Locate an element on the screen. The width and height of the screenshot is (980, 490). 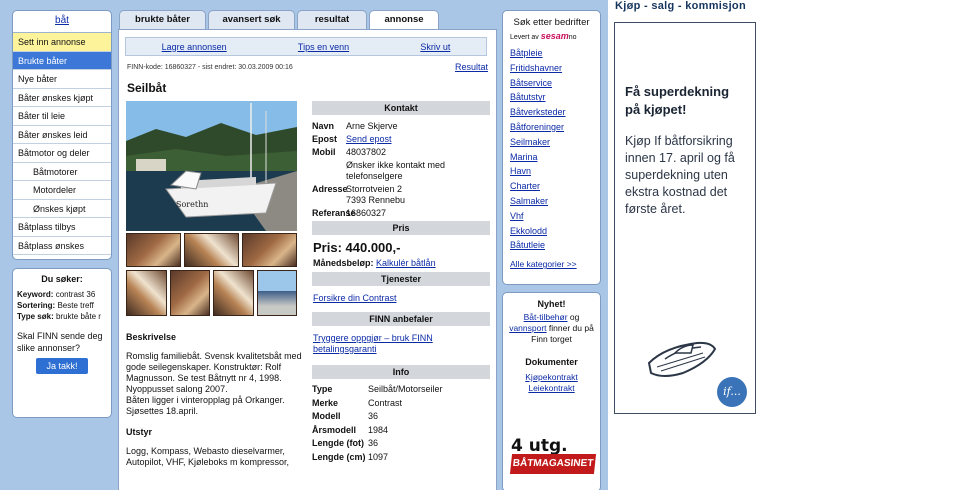
contact-name-label: Navn is located at coordinates (323, 126).